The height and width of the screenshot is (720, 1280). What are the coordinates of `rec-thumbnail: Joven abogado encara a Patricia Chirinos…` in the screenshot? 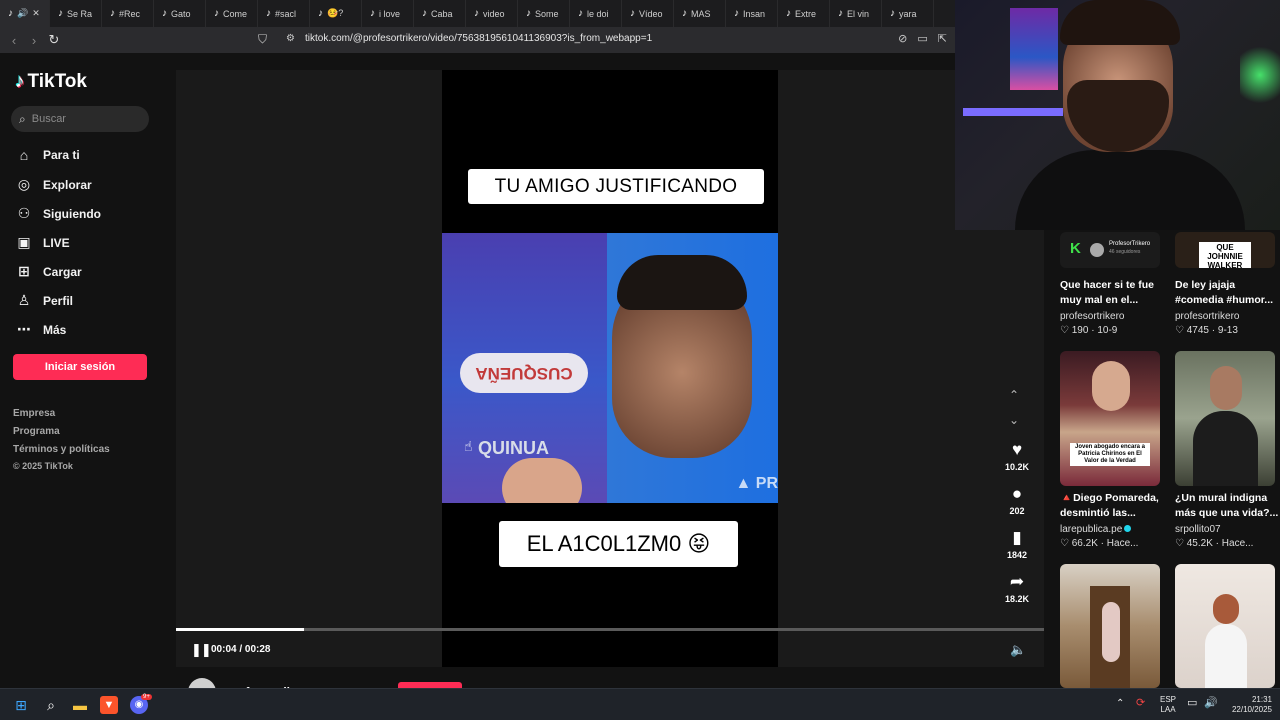 It's located at (1110, 418).